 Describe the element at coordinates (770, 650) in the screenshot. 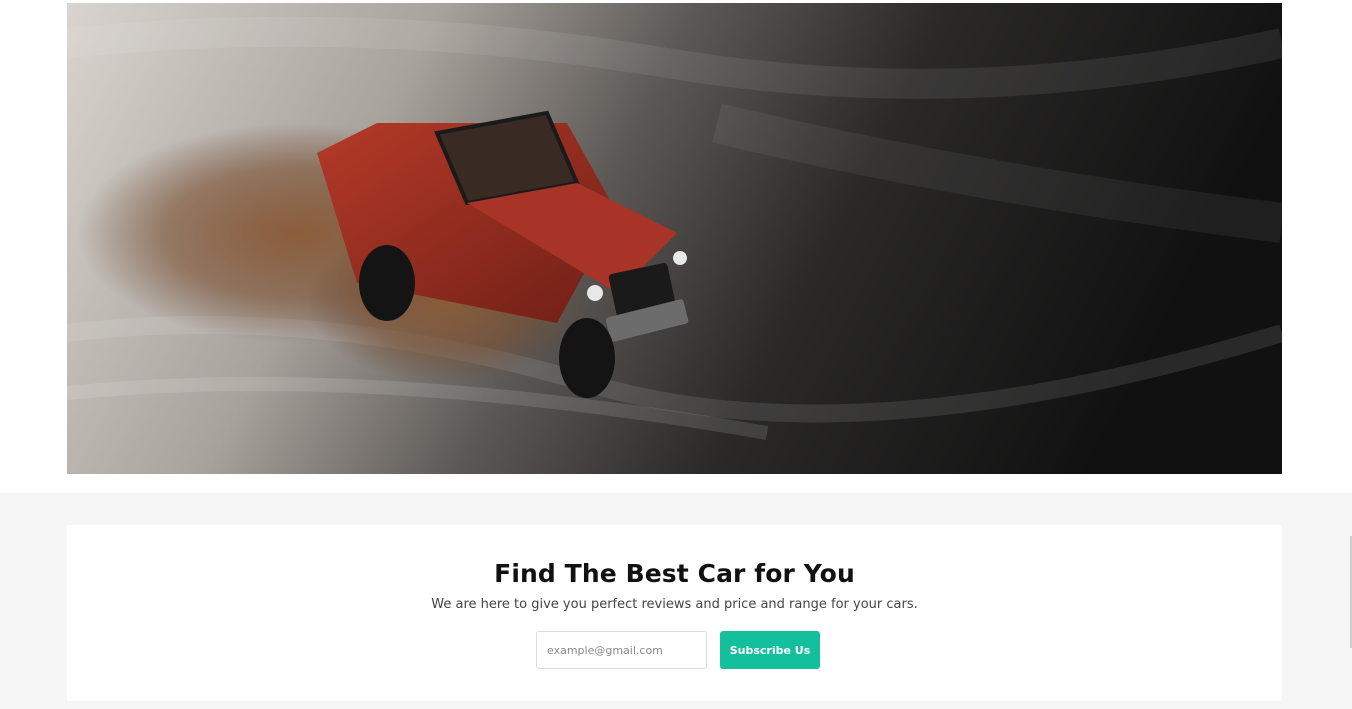

I see `subscribe-button: Subscribe Us` at that location.